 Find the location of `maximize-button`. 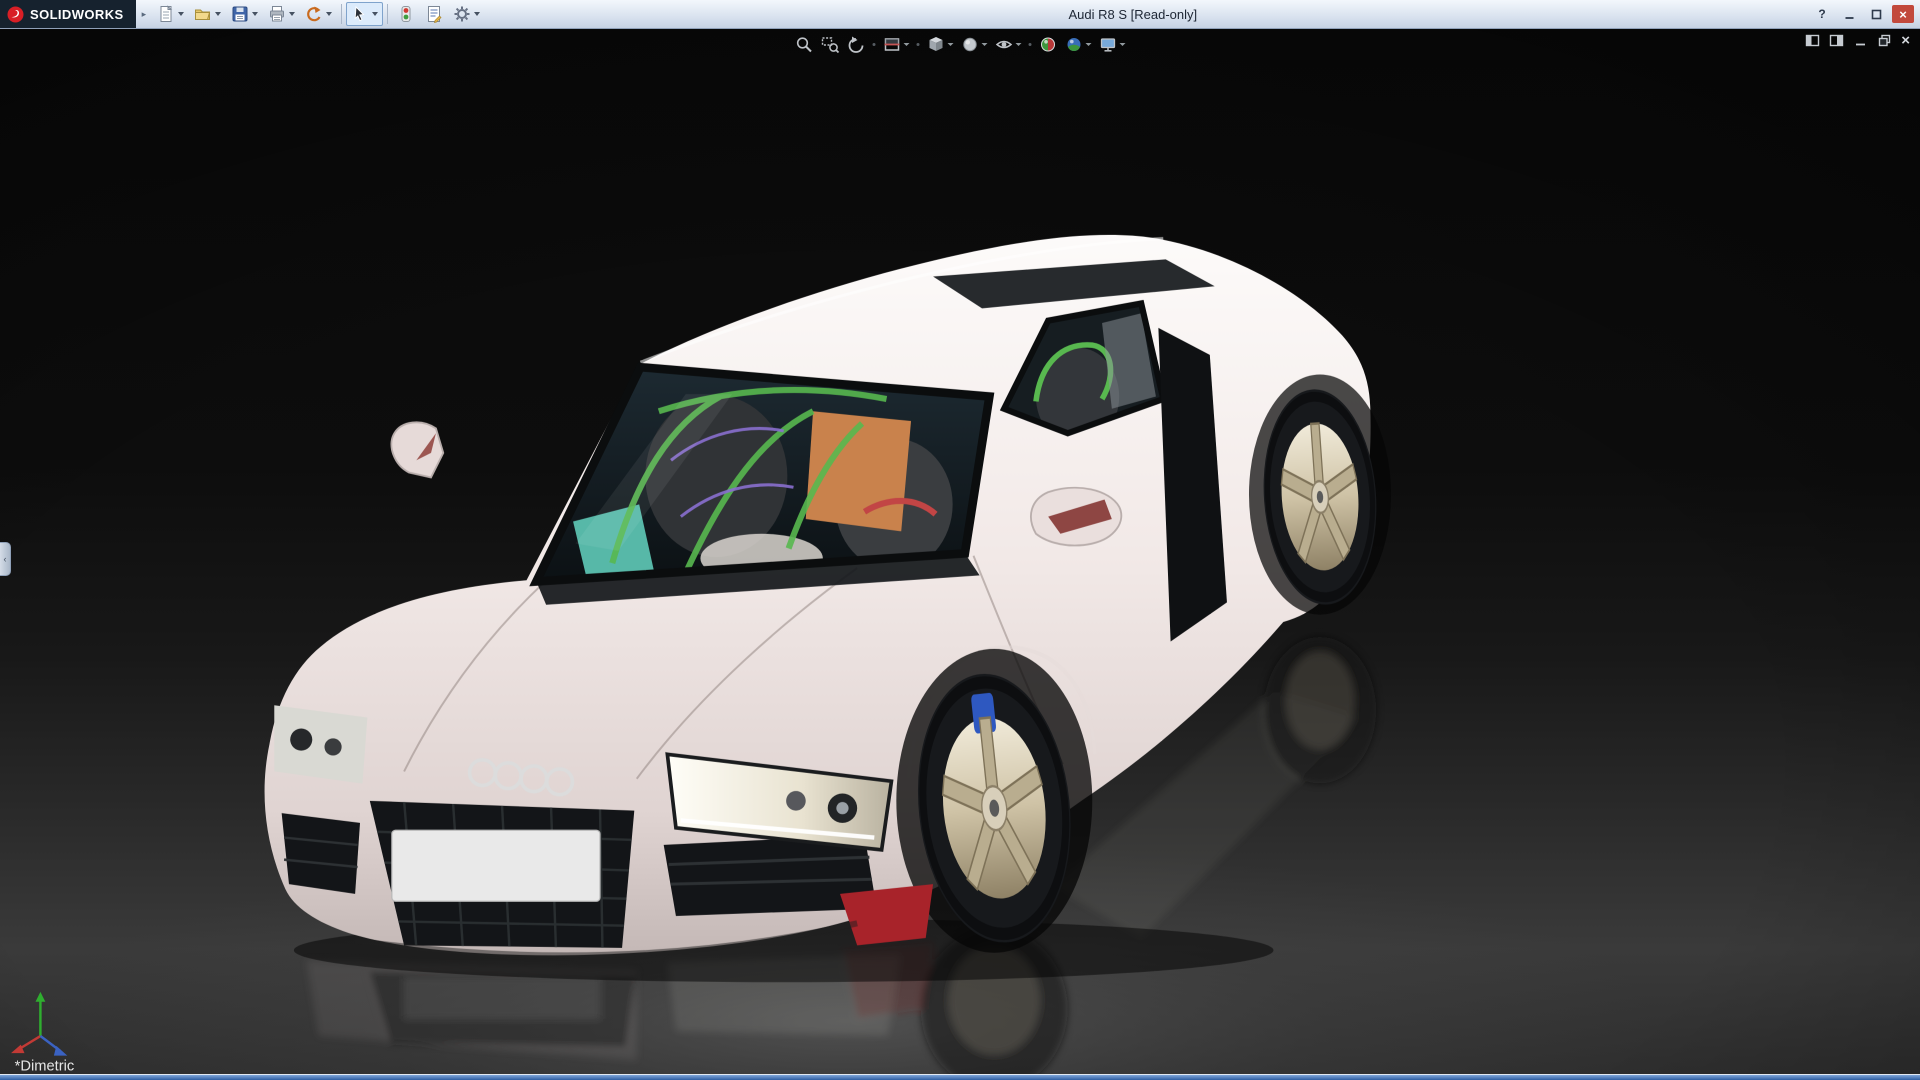

maximize-button is located at coordinates (1876, 14).